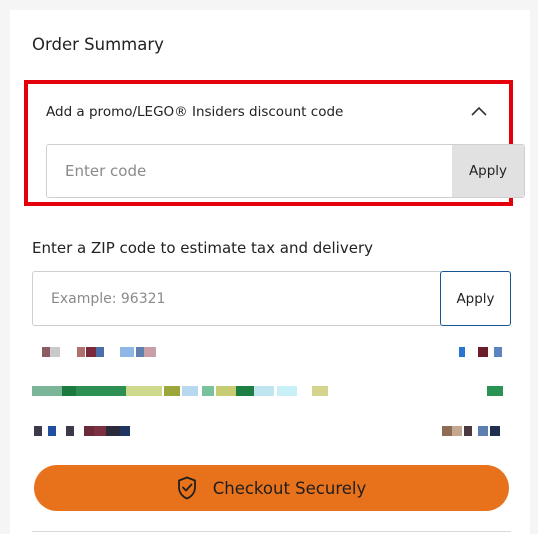 The width and height of the screenshot is (538, 534). What do you see at coordinates (488, 171) in the screenshot?
I see `promo-apply-button: Apply` at bounding box center [488, 171].